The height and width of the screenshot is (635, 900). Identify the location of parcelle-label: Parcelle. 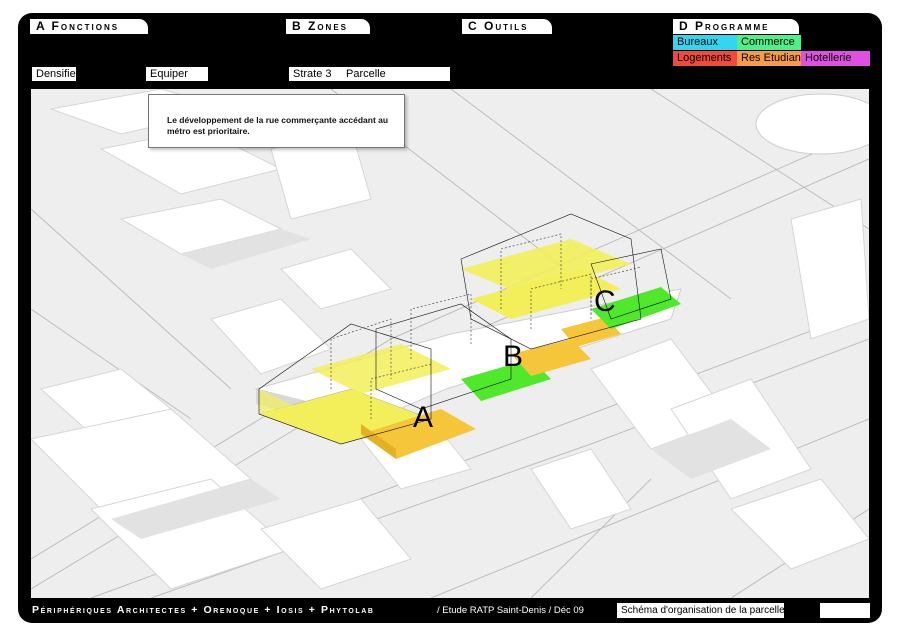
(366, 74).